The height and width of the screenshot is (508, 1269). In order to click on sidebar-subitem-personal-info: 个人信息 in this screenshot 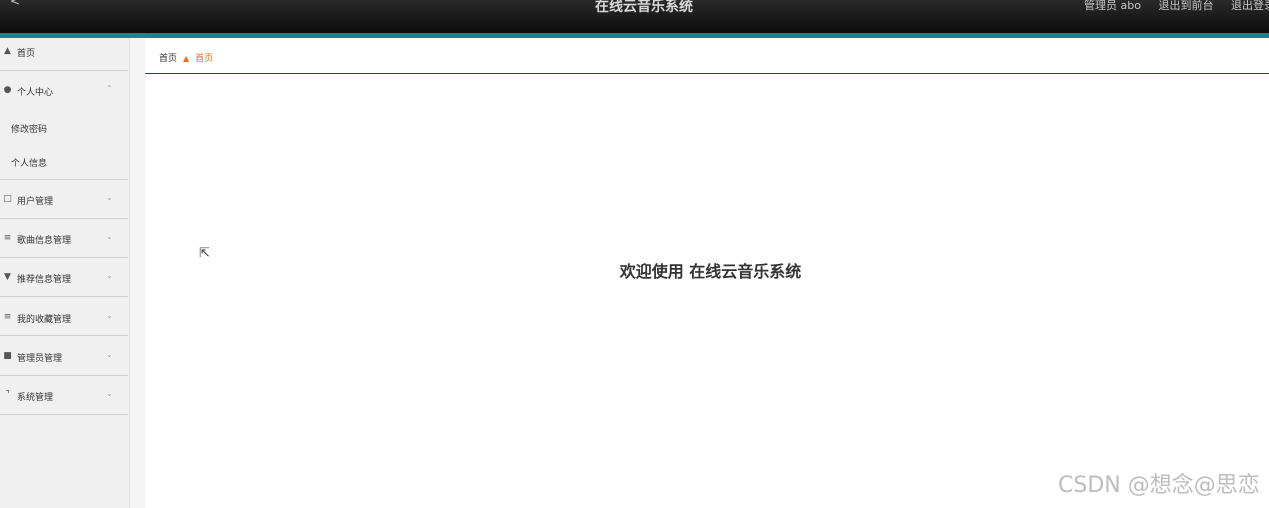, I will do `click(29, 162)`.